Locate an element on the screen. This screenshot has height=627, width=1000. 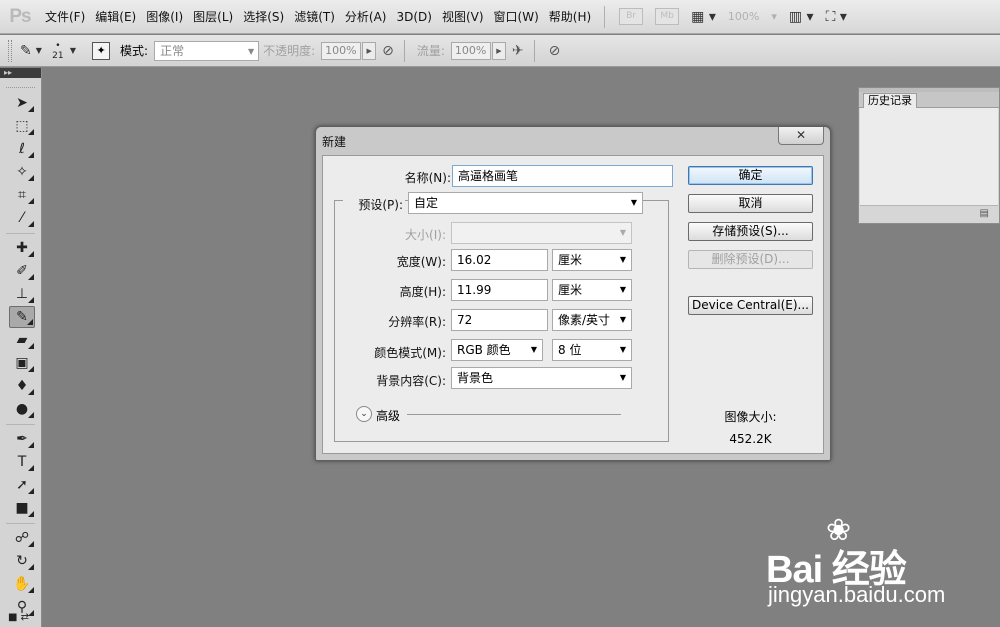
advanced-label: 高级 is located at coordinates (388, 415).